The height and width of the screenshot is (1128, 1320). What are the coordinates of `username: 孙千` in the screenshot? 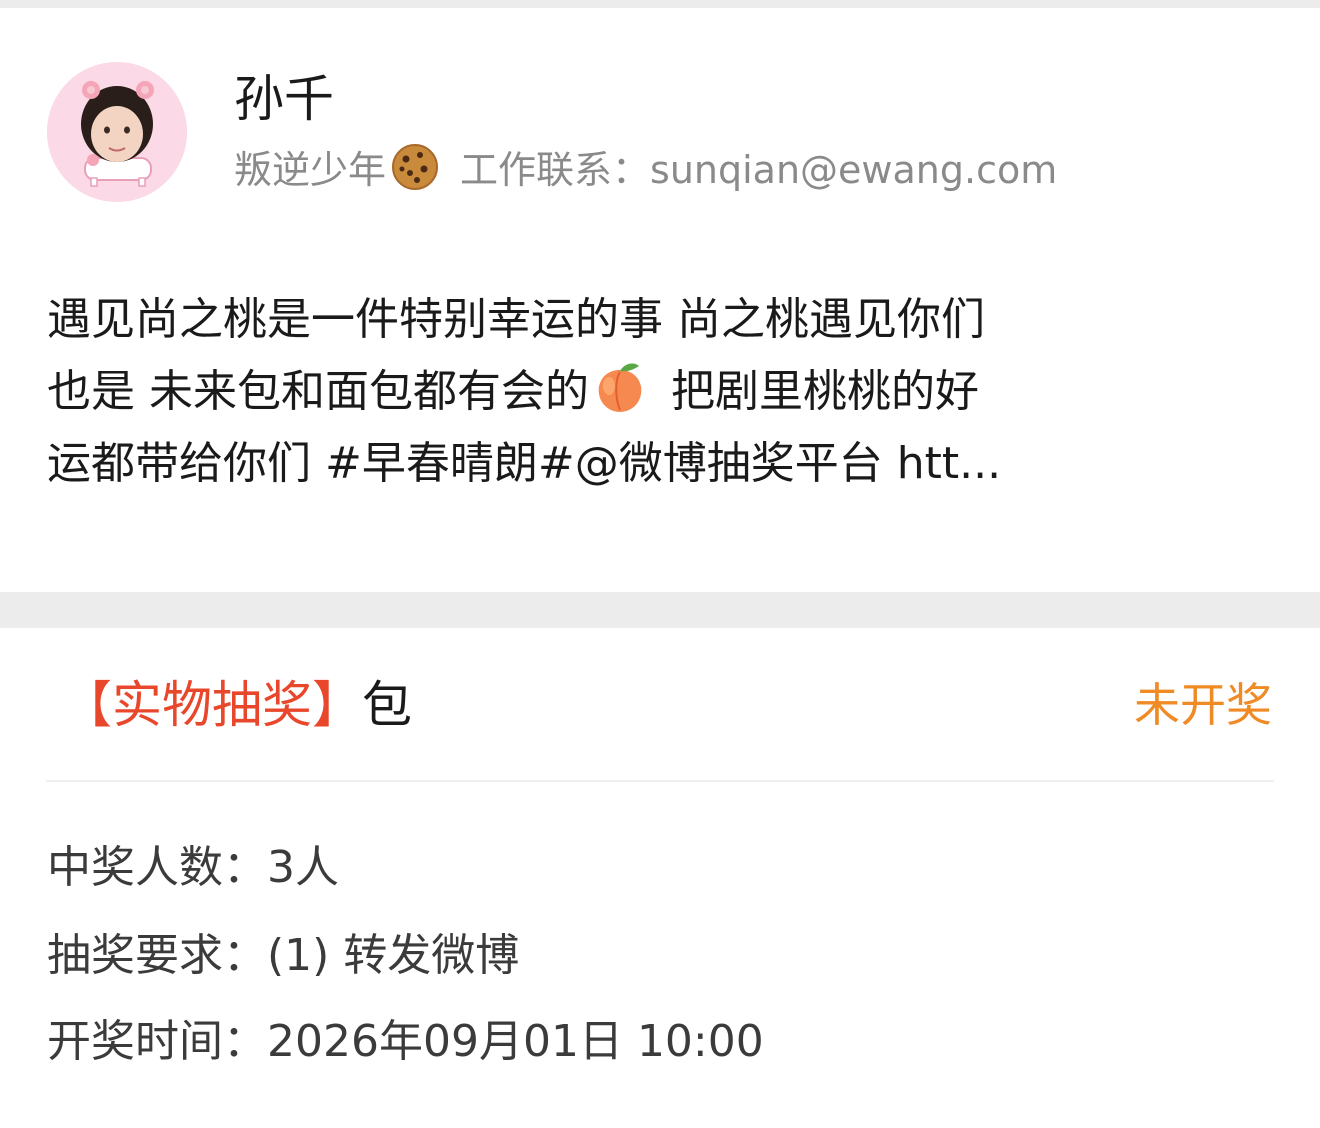 It's located at (284, 99).